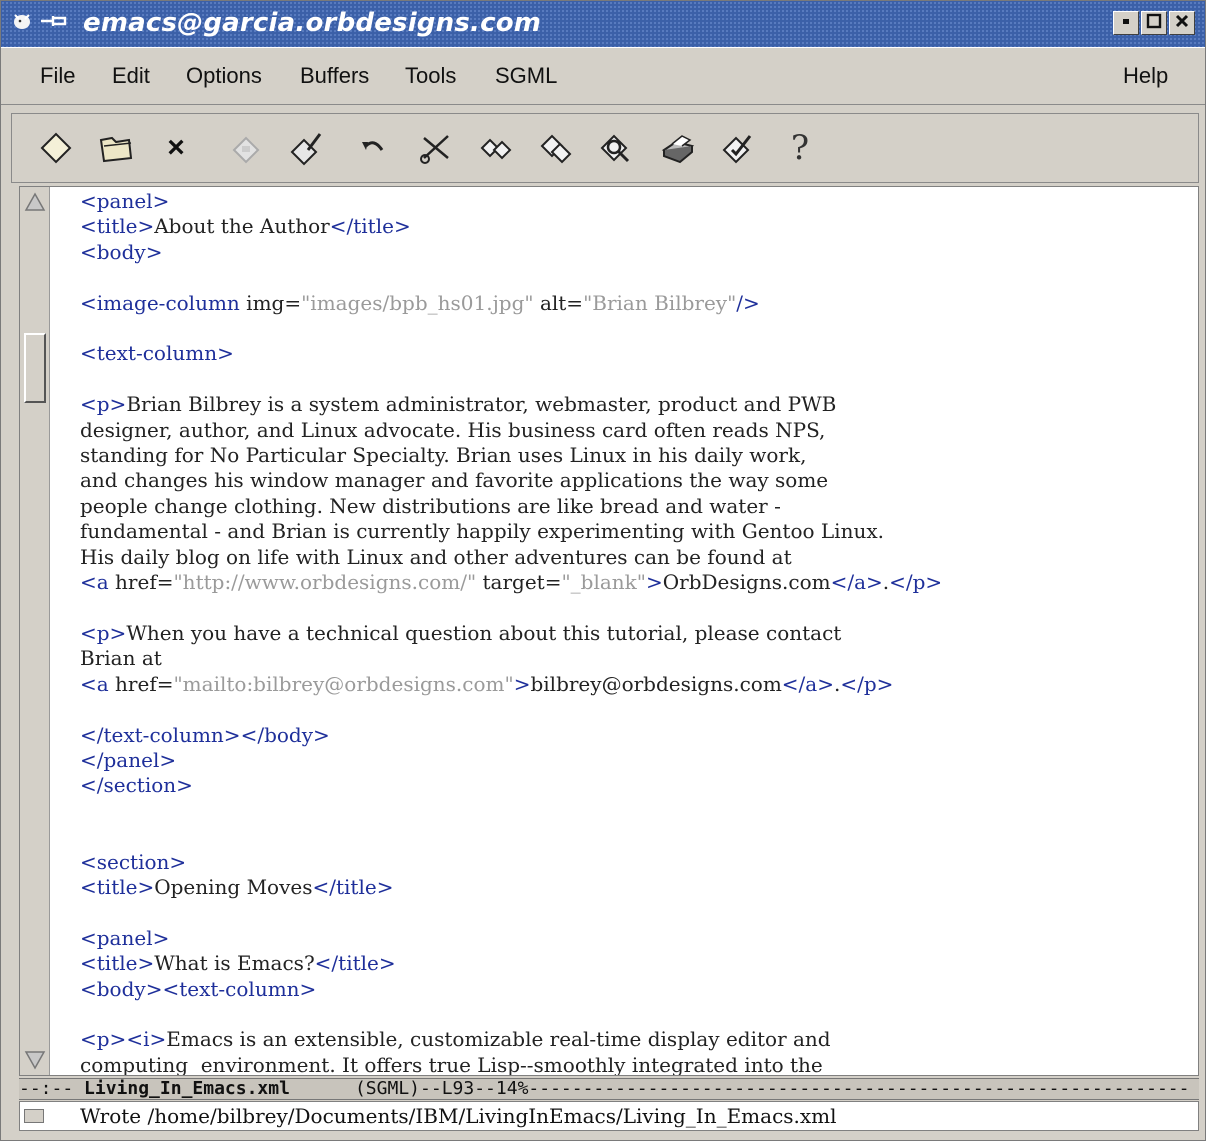 Image resolution: width=1206 pixels, height=1141 pixels. I want to click on cut-button, so click(436, 148).